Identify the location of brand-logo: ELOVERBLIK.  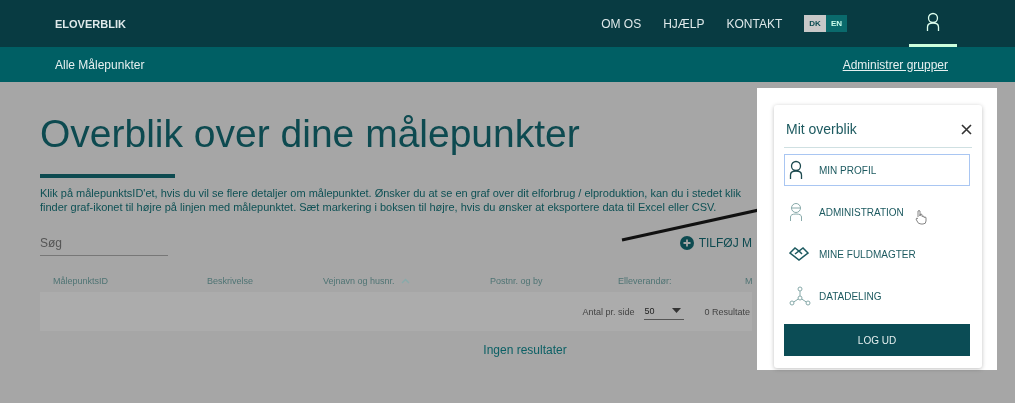
(90, 23).